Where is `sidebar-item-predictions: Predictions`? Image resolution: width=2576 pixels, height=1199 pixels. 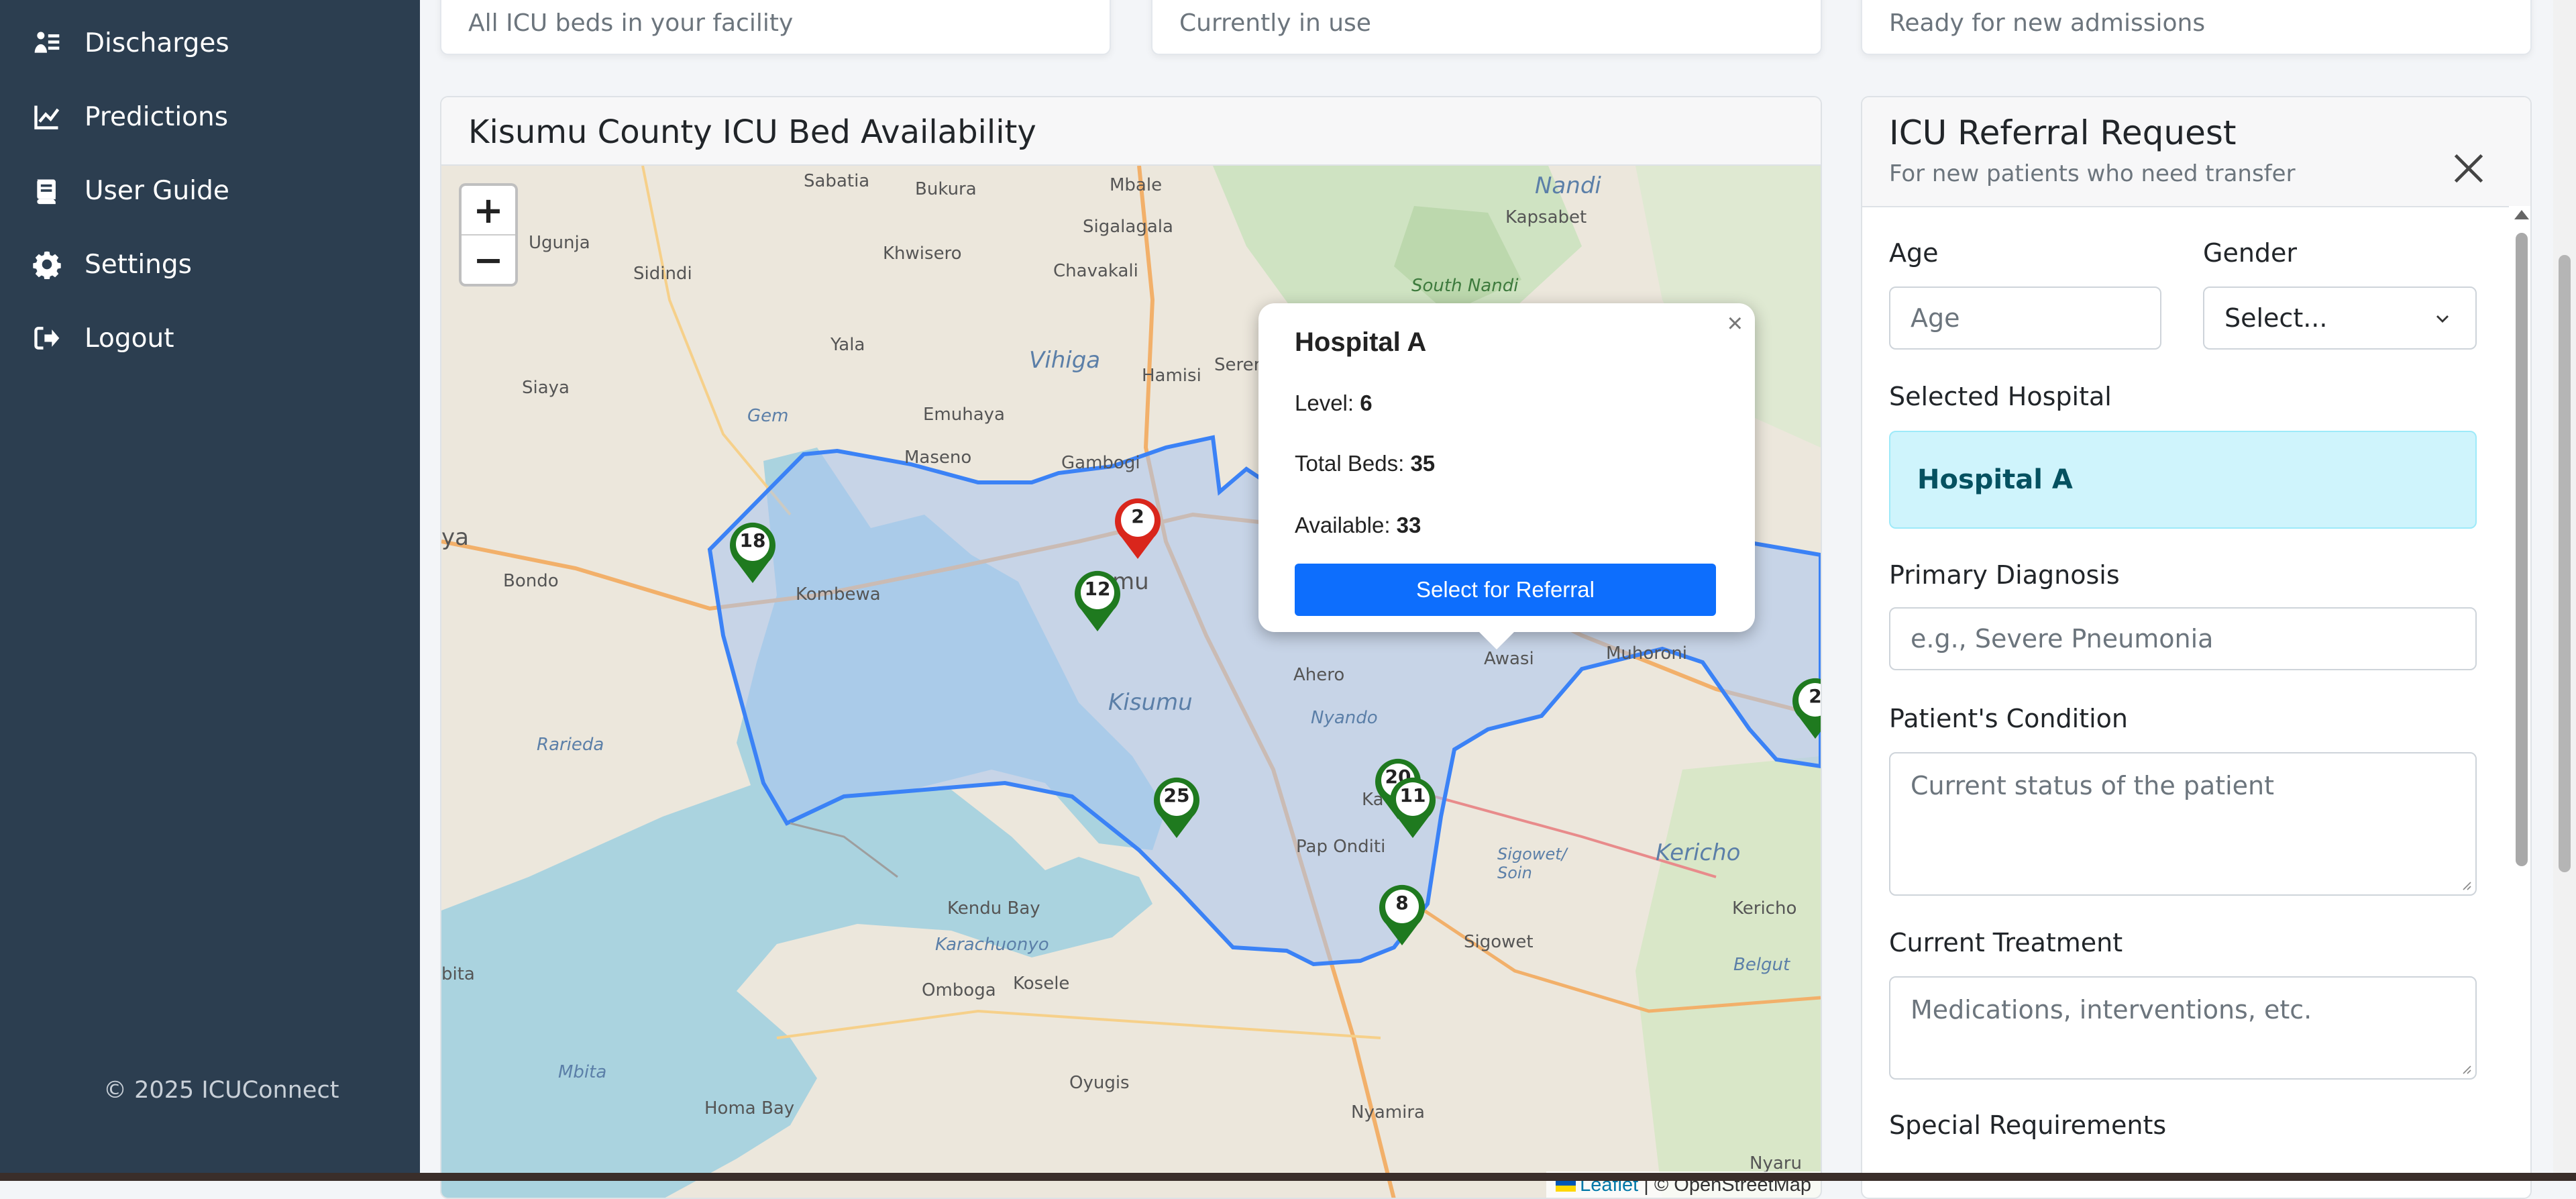 sidebar-item-predictions: Predictions is located at coordinates (130, 117).